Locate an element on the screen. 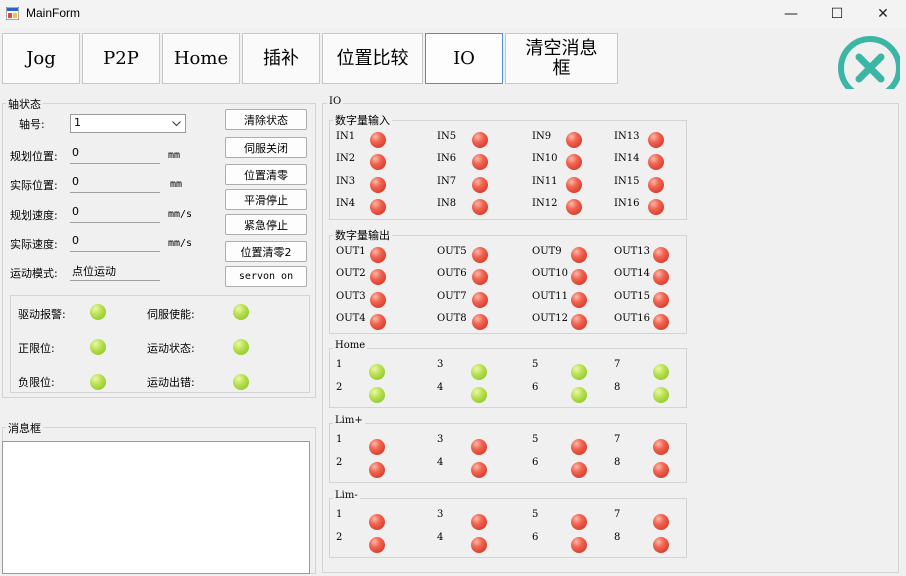  limit-plus-label: 1 is located at coordinates (339, 439).